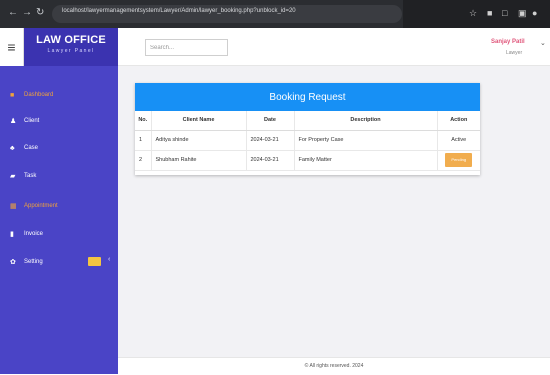 The height and width of the screenshot is (375, 550). Describe the element at coordinates (489, 13) in the screenshot. I see `extension-icon: ■` at that location.